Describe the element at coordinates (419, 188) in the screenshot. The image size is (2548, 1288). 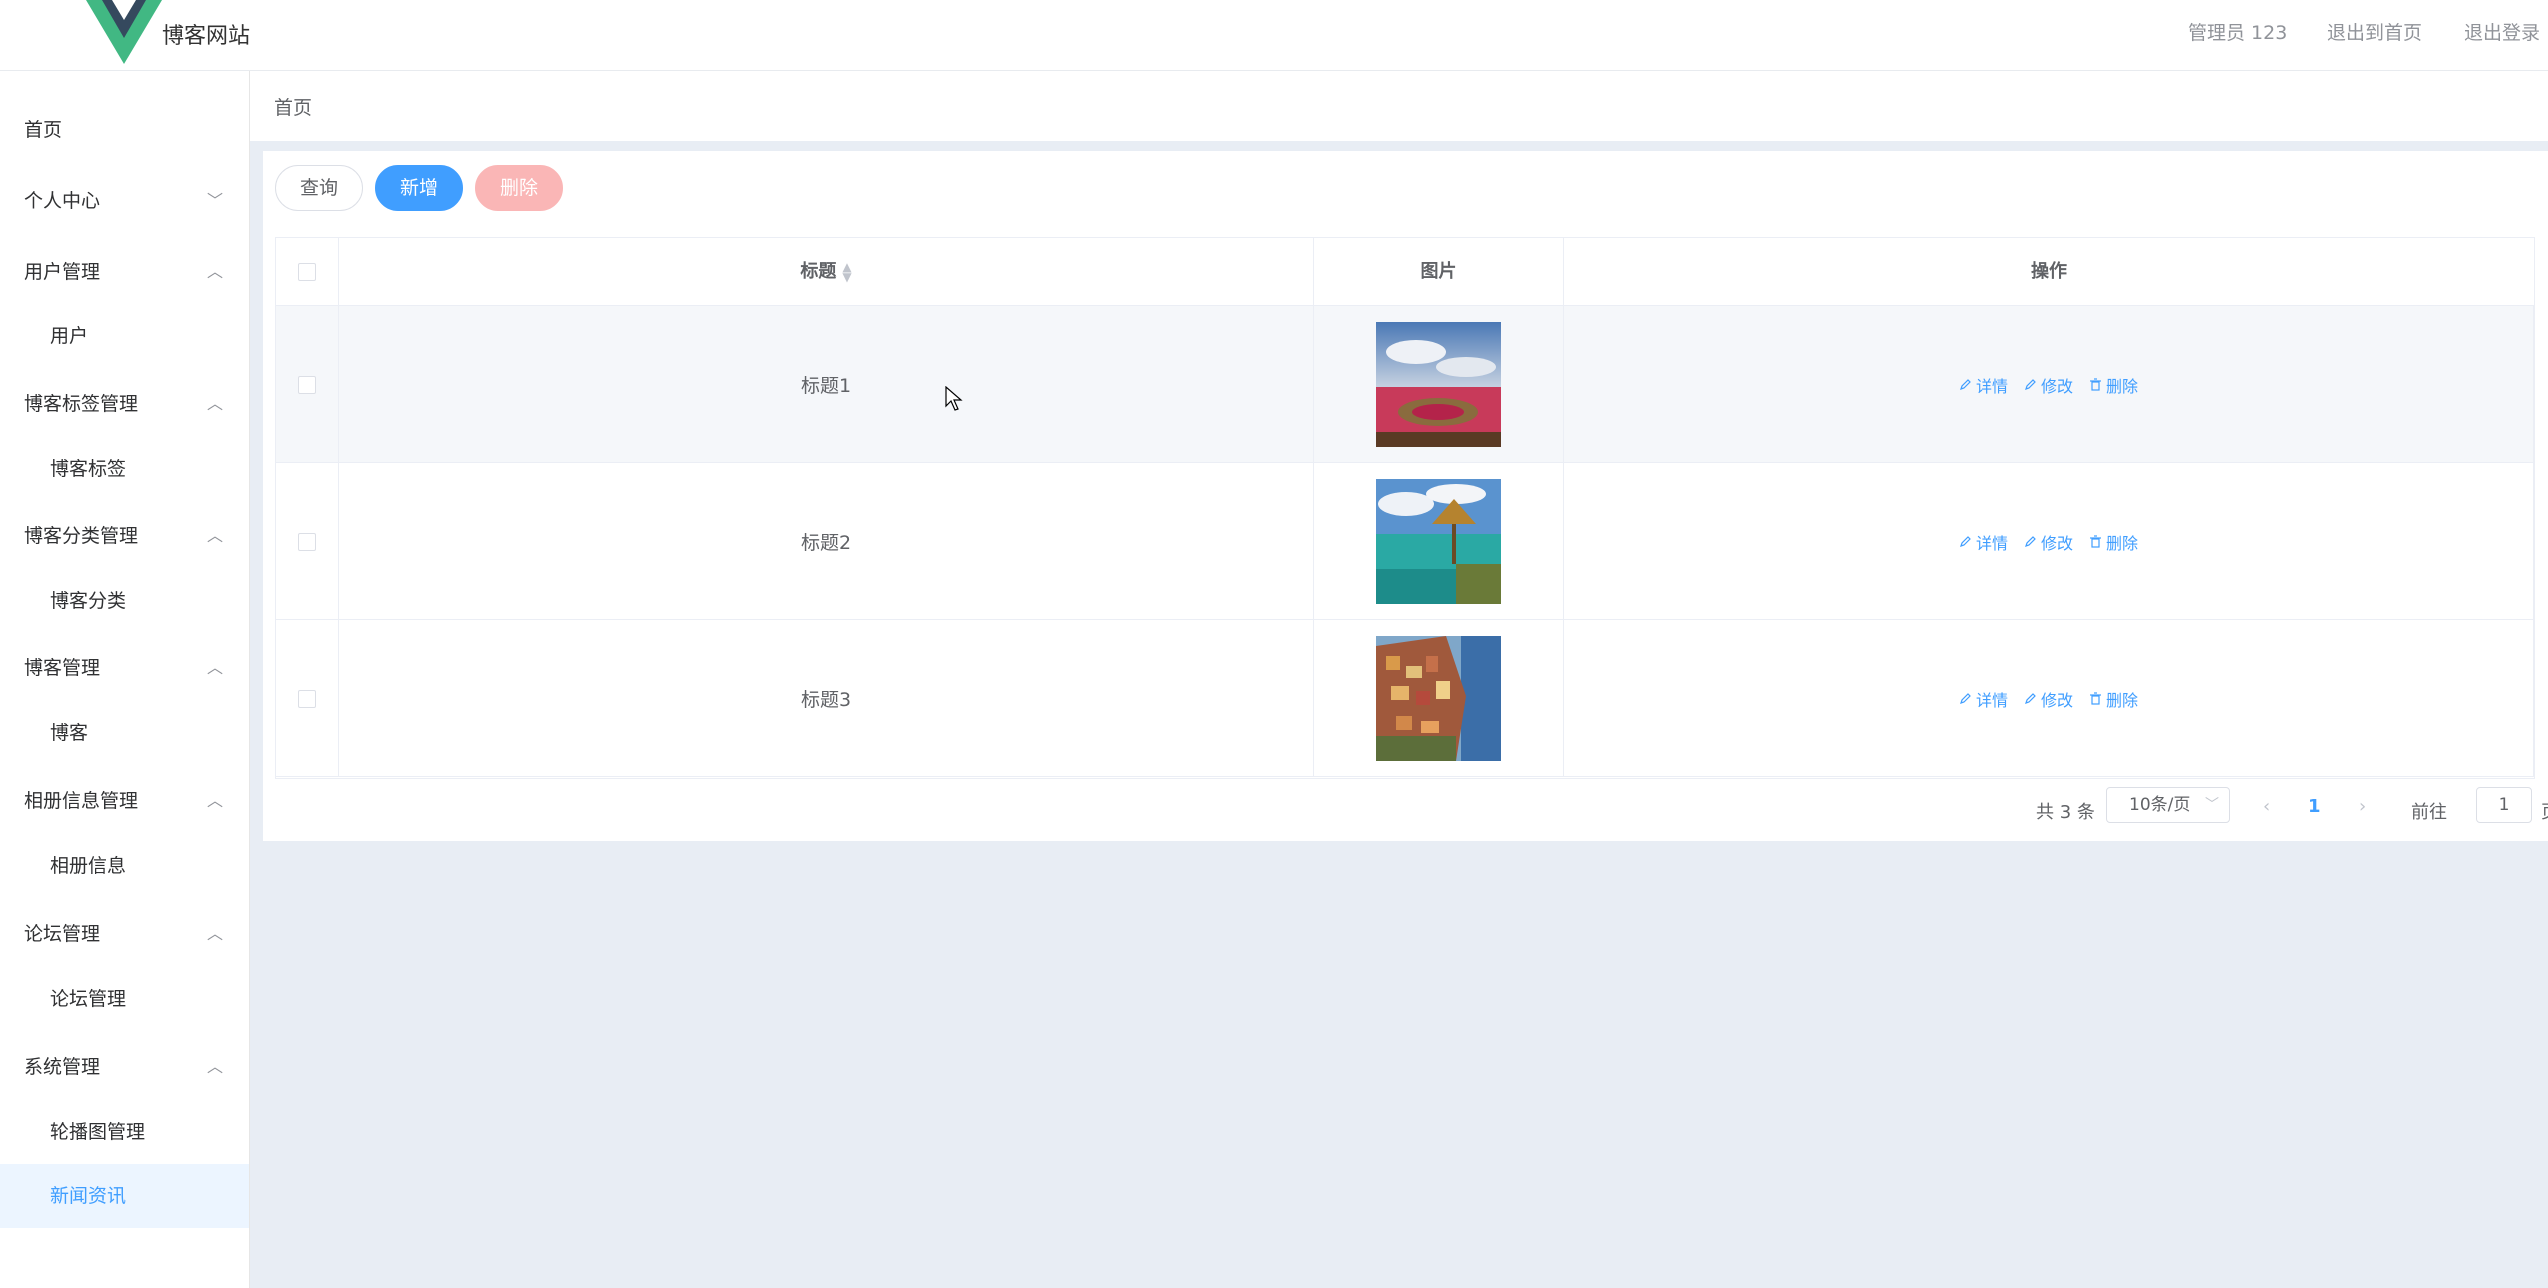
I see `add-button: 新增` at that location.